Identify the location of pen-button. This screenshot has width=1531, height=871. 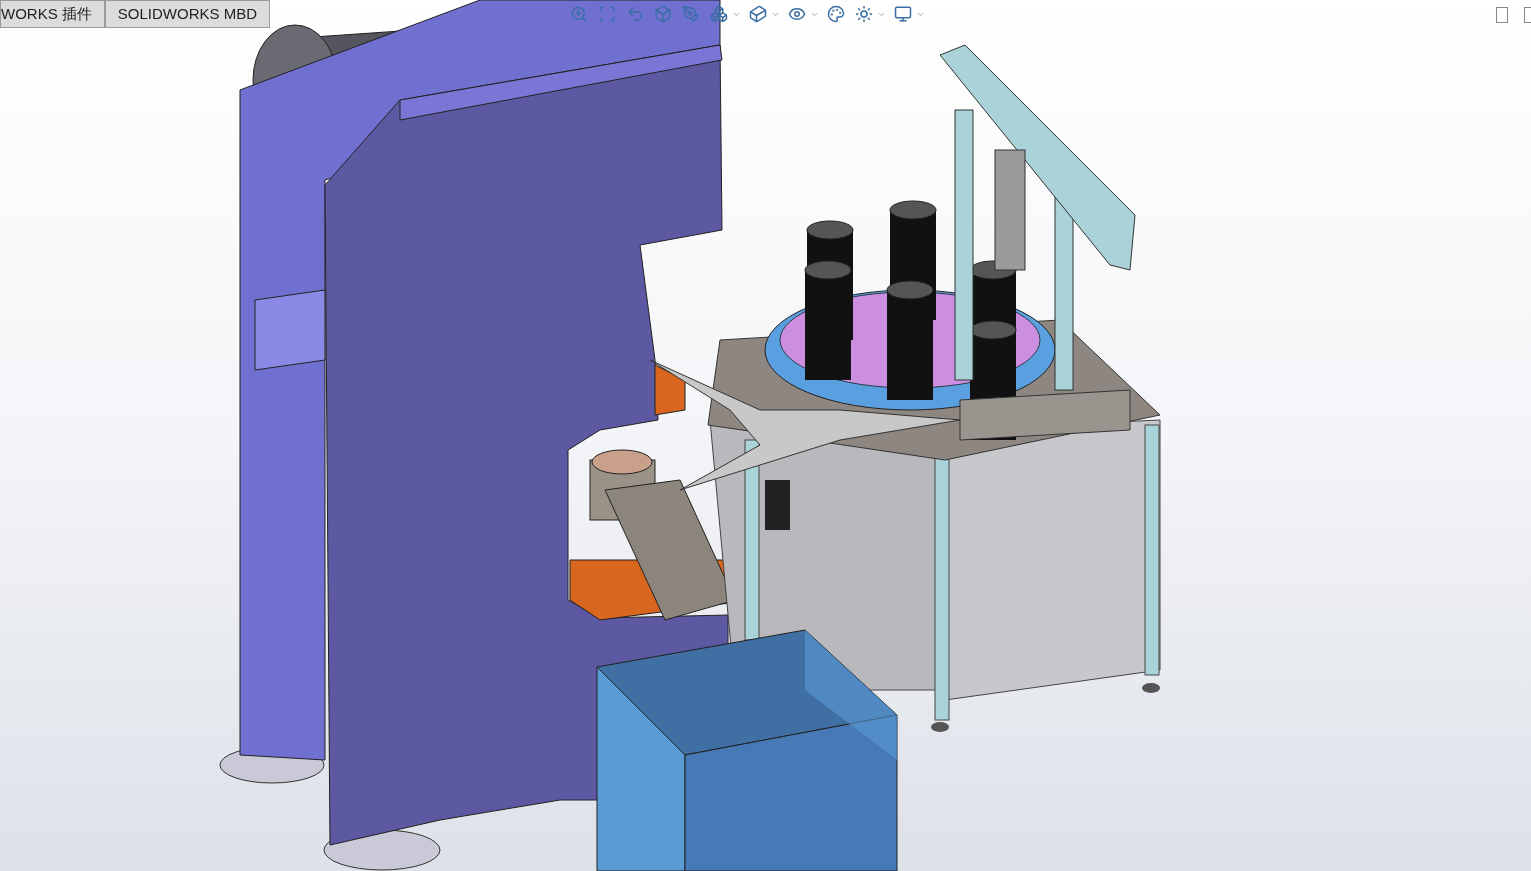
(691, 14).